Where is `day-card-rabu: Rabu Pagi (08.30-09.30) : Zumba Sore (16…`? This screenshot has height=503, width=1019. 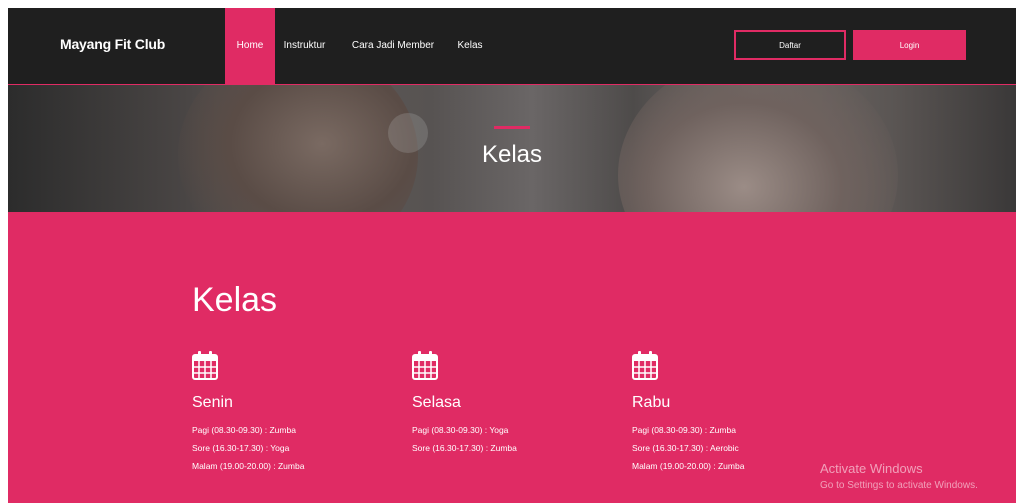
day-card-rabu: Rabu Pagi (08.30-09.30) : Zumba Sore (16… is located at coordinates (732, 412).